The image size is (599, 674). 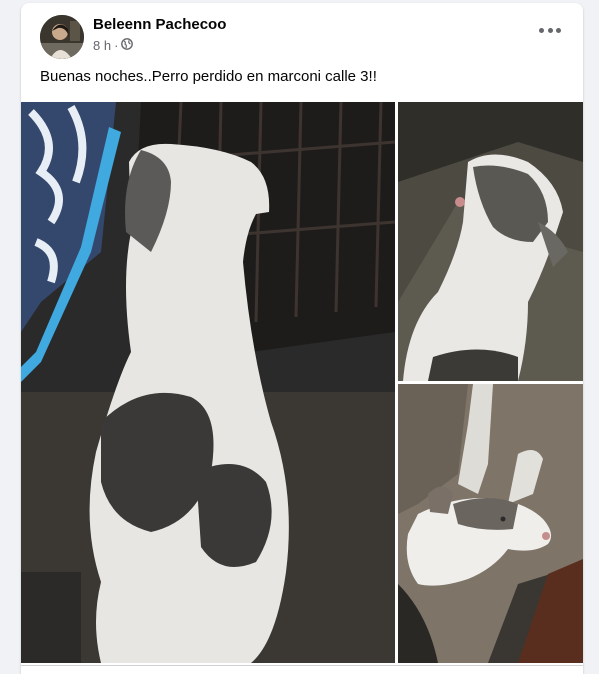 What do you see at coordinates (127, 45) in the screenshot?
I see `globe-icon` at bounding box center [127, 45].